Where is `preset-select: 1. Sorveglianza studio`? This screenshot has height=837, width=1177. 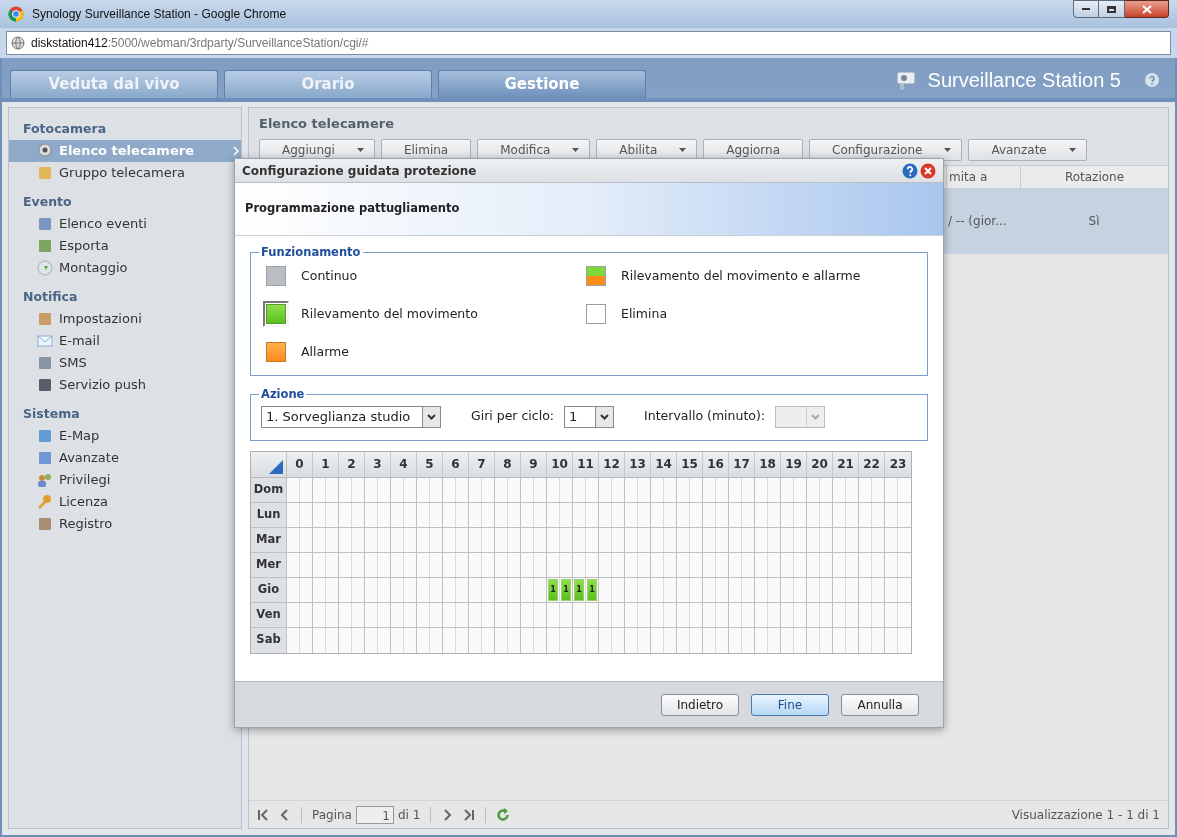
preset-select: 1. Sorveglianza studio is located at coordinates (351, 416).